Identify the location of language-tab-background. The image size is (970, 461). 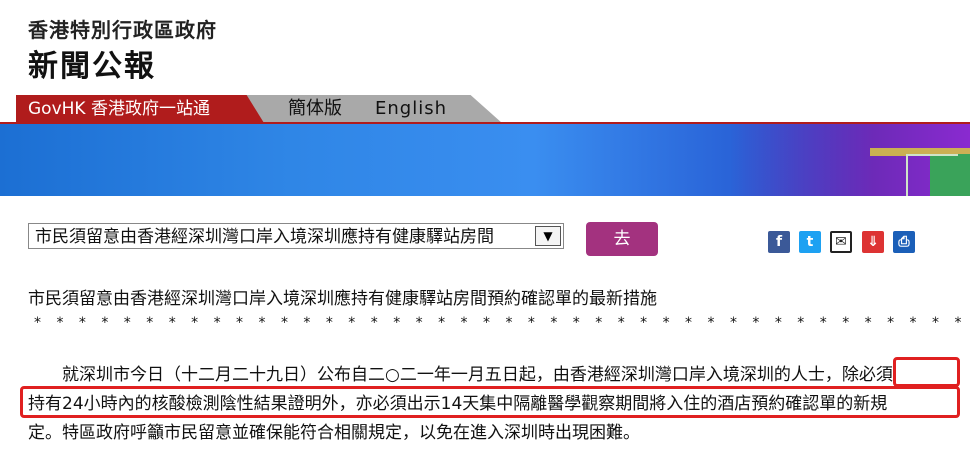
(371, 109).